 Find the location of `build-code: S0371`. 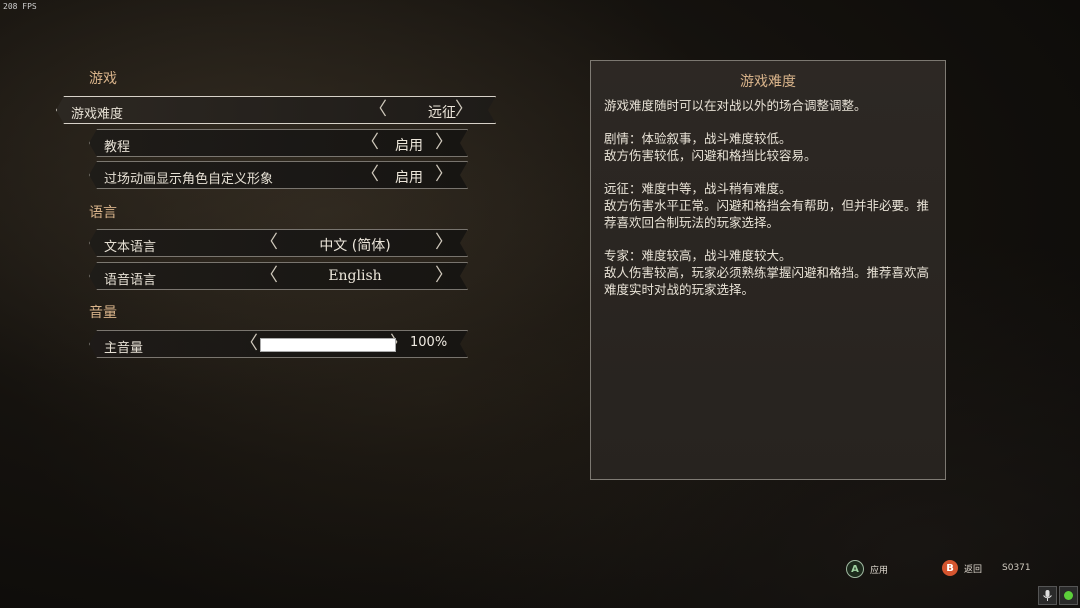

build-code: S0371 is located at coordinates (1016, 568).